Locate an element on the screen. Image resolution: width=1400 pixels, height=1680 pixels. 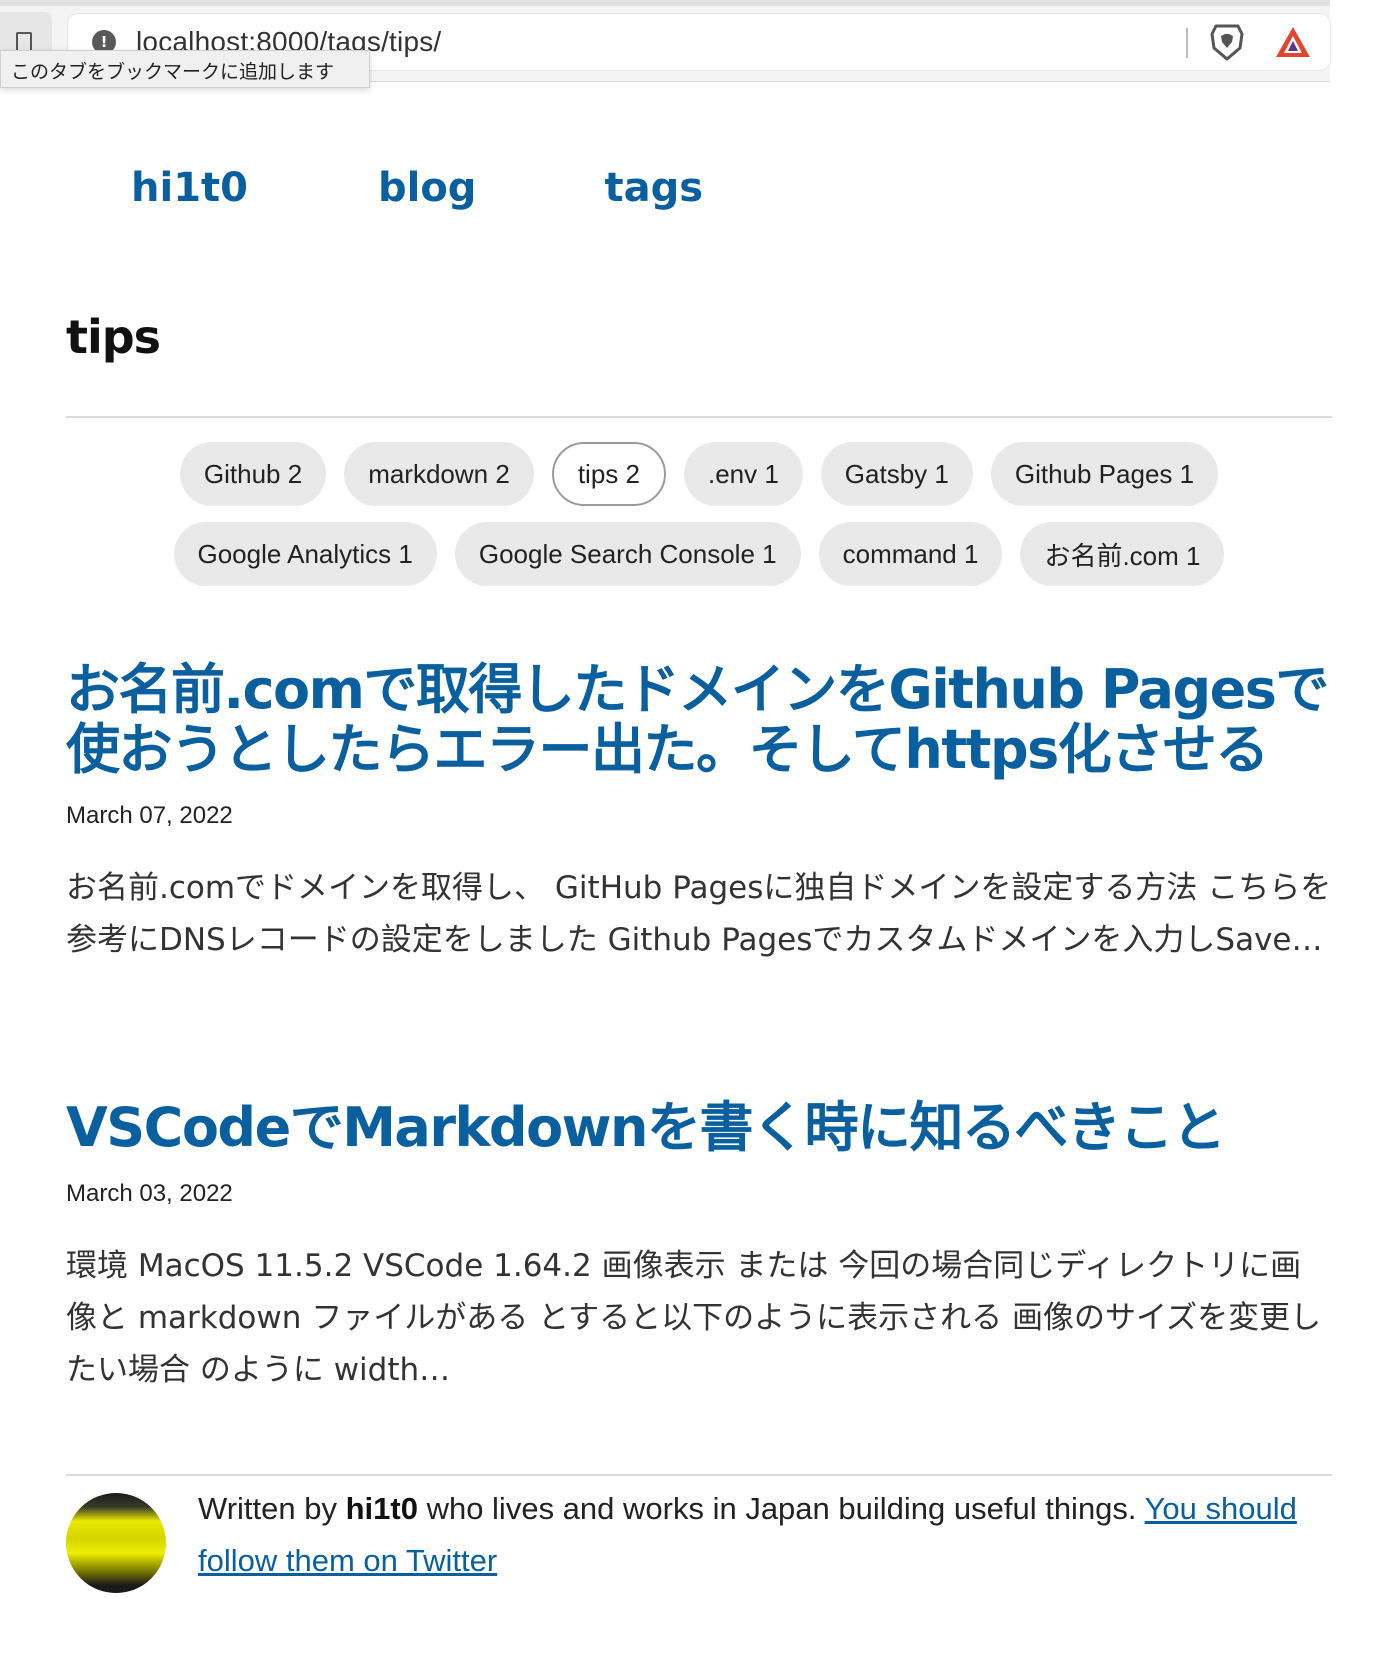
site-nav: hi1t0 blog tags is located at coordinates (481, 188).